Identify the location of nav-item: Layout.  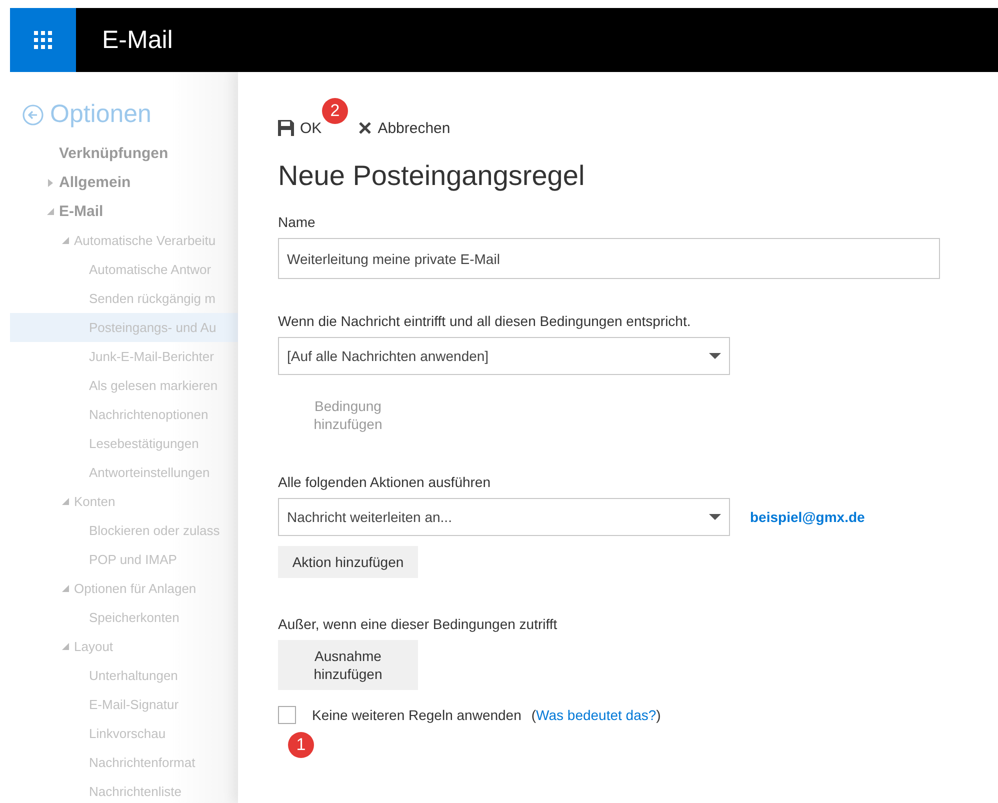
(94, 646).